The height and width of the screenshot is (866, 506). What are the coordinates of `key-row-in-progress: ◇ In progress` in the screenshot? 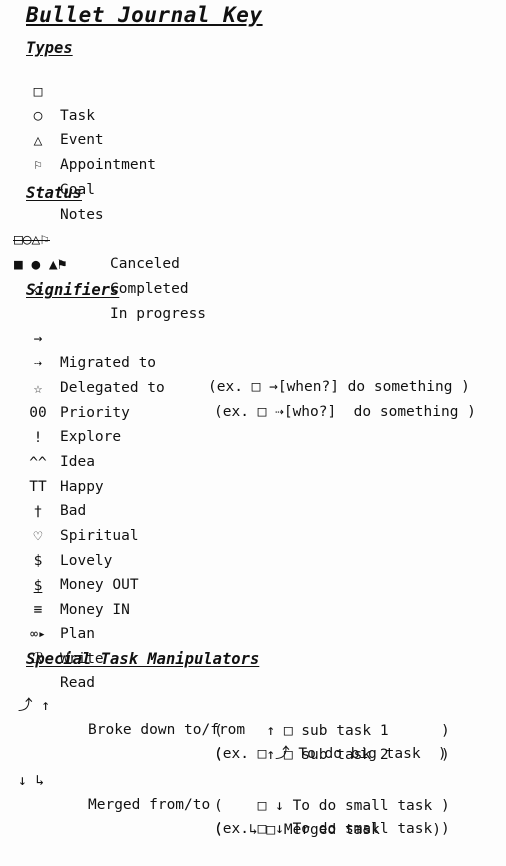 It's located at (253, 288).